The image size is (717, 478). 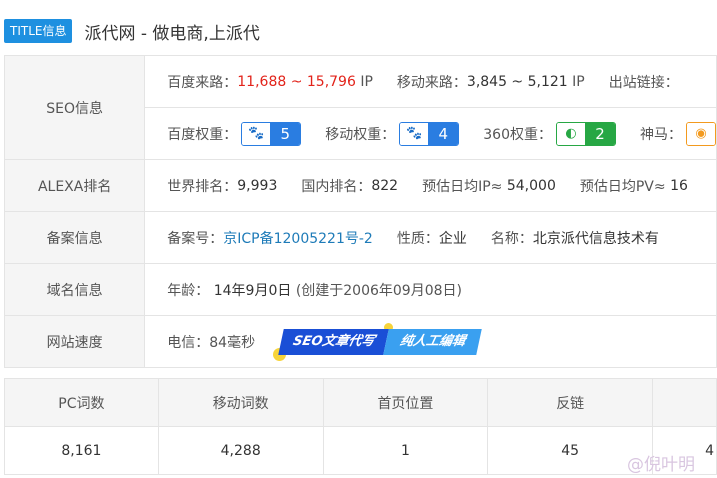 I want to click on title-bar: TITLE信息 派代网 - 做电商,上派代, so click(x=132, y=31).